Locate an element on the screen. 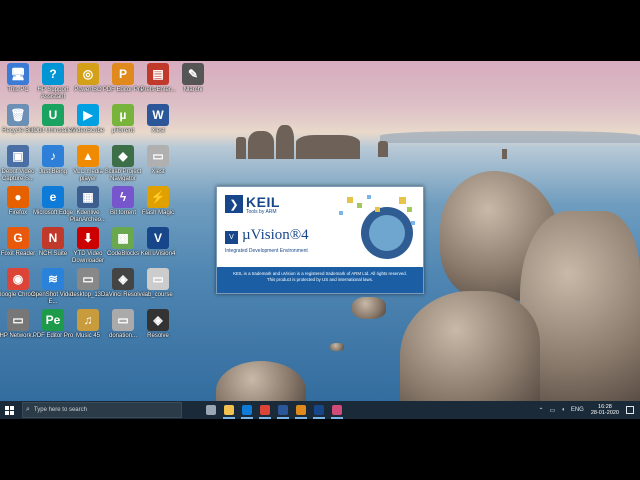  app-icon: U is located at coordinates (53, 115).